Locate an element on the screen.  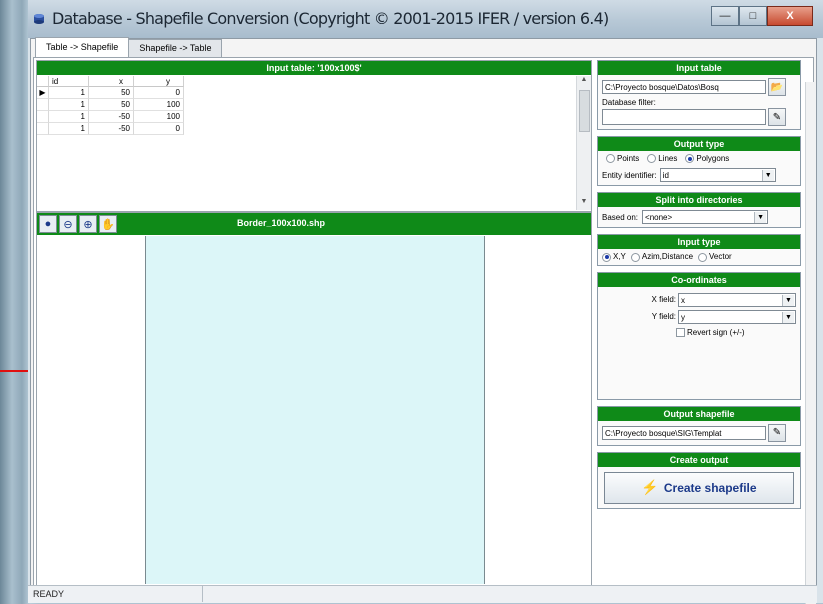
x-field-select: x ▼ is located at coordinates (737, 299).